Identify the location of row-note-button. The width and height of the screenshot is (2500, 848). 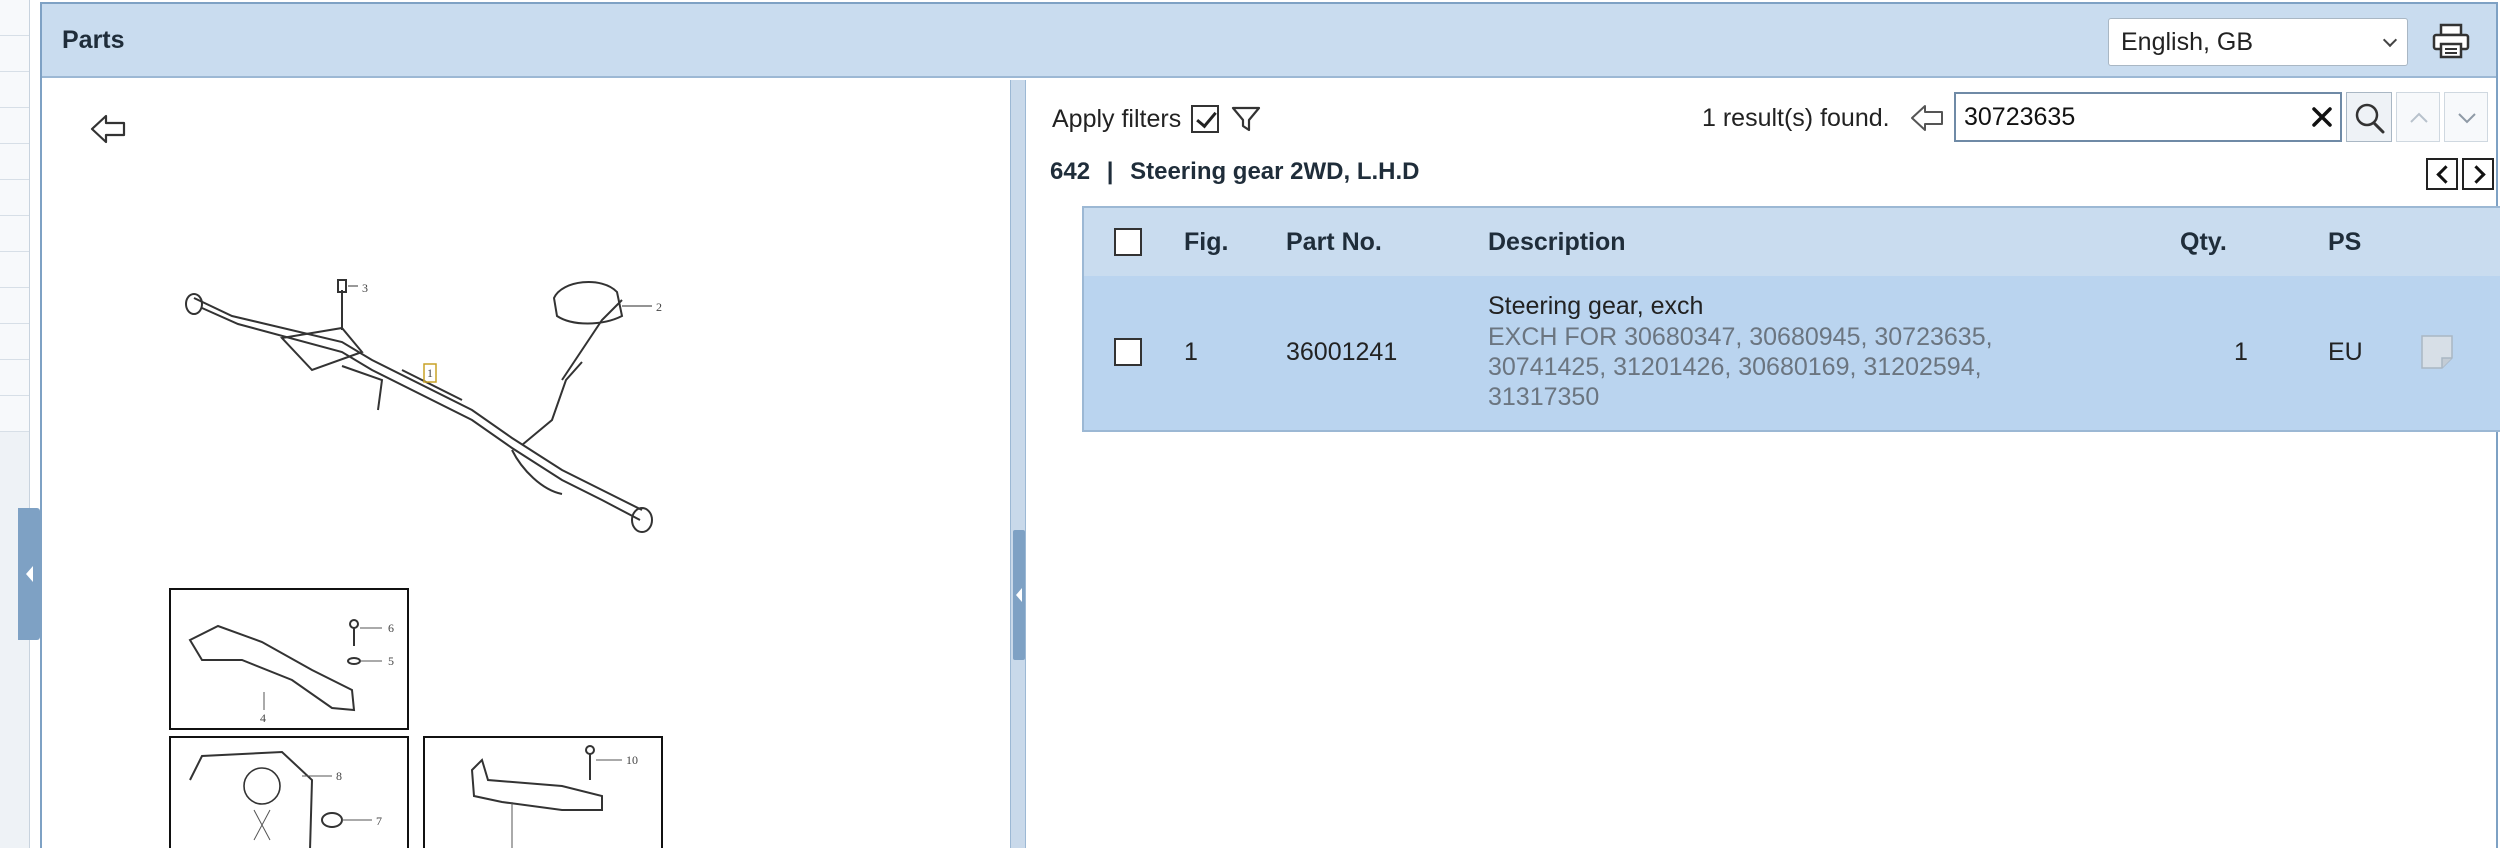
(2437, 352).